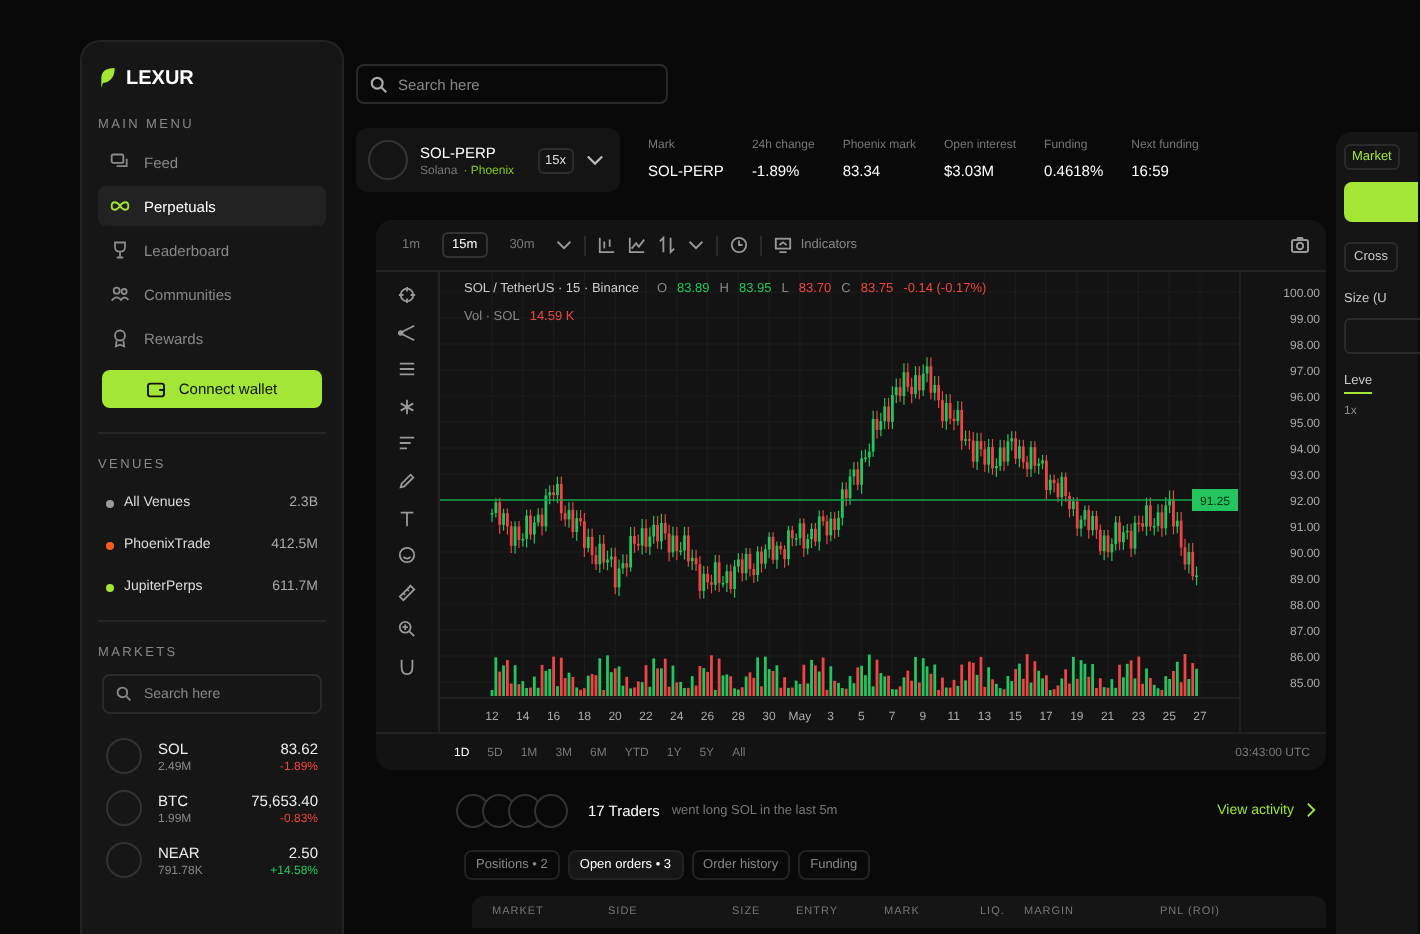 The width and height of the screenshot is (1420, 934). What do you see at coordinates (120, 162) in the screenshot?
I see `chat-icon` at bounding box center [120, 162].